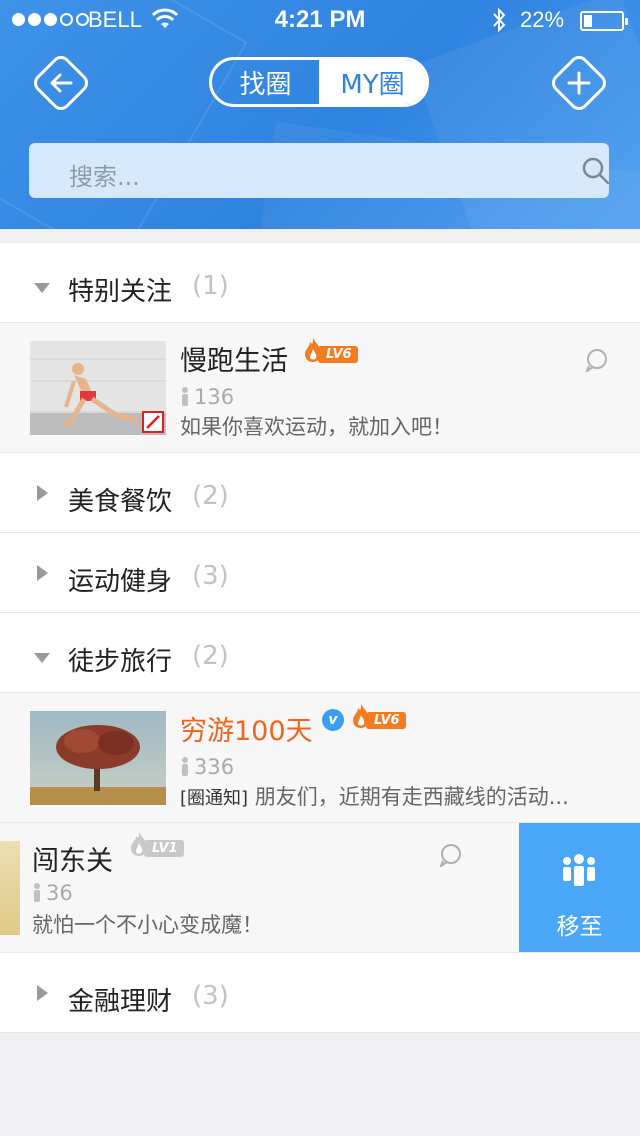 This screenshot has height=1136, width=640. I want to click on group-title: 特别关注, so click(120, 292).